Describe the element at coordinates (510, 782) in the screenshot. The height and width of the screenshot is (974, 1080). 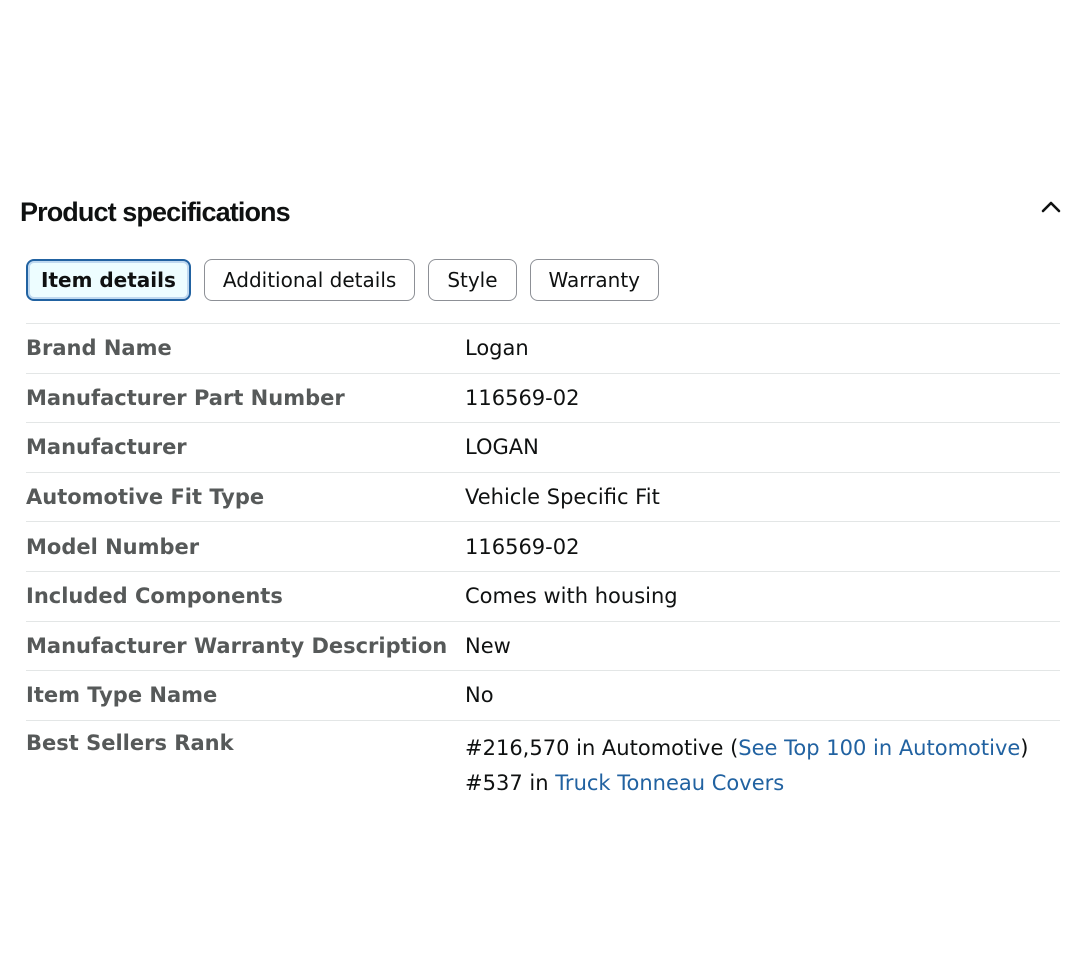
I see `rank-category-text: #537 in` at that location.